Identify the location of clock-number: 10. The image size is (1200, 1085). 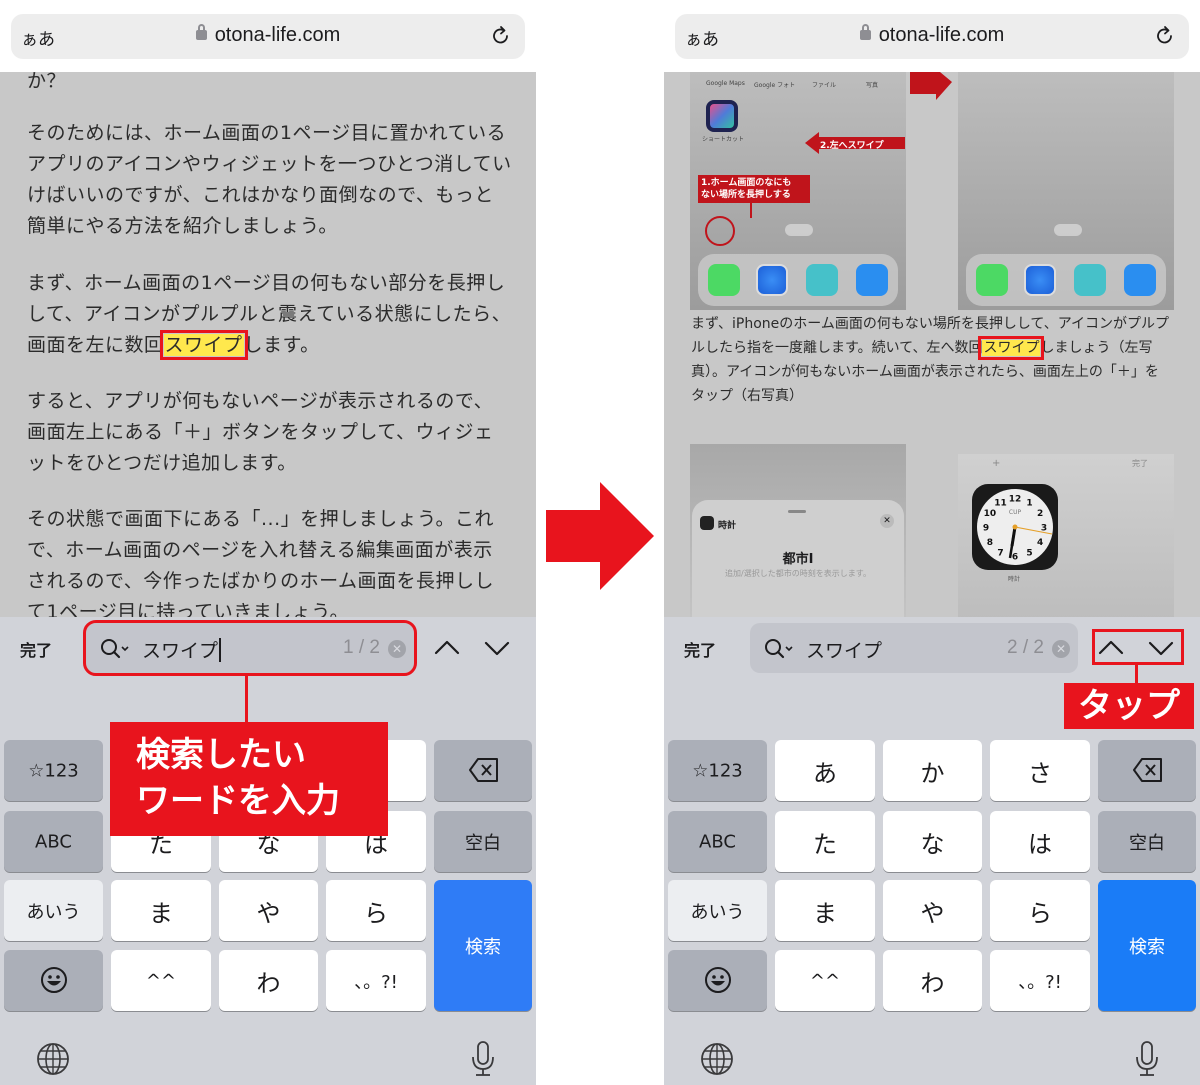
(990, 514).